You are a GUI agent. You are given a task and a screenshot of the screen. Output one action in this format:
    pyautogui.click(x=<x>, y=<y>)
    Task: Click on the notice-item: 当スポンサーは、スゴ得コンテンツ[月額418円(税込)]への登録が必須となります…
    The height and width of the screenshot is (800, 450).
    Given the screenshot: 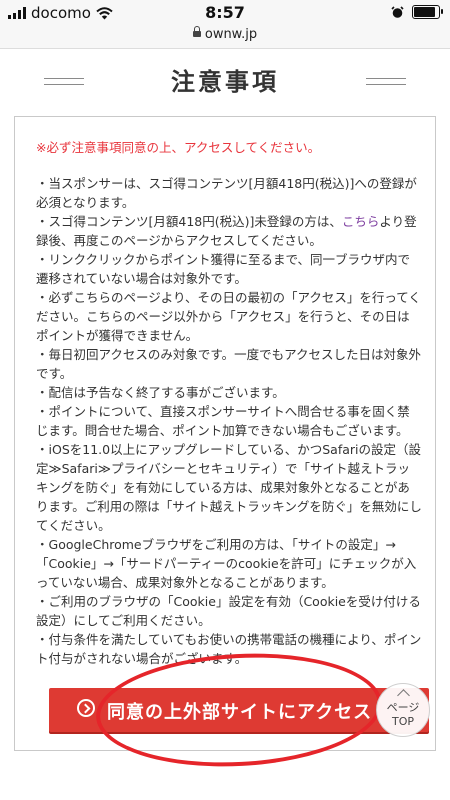 What is the action you would take?
    pyautogui.click(x=229, y=193)
    